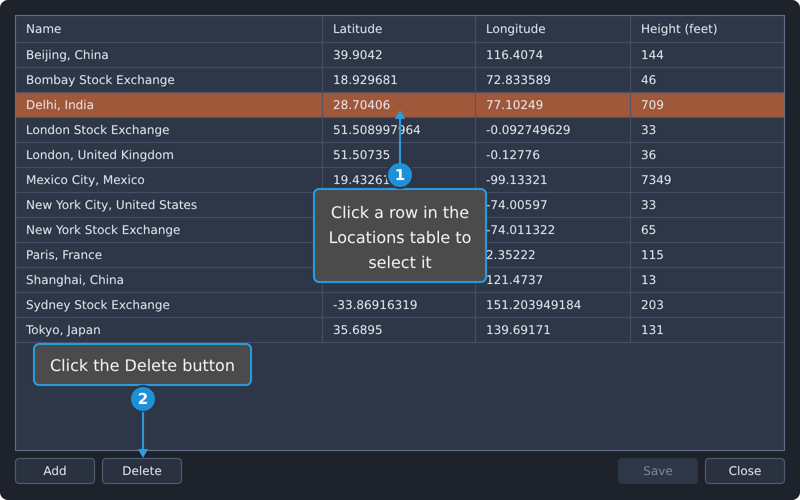  Describe the element at coordinates (648, 155) in the screenshot. I see `table-cell: 36` at that location.